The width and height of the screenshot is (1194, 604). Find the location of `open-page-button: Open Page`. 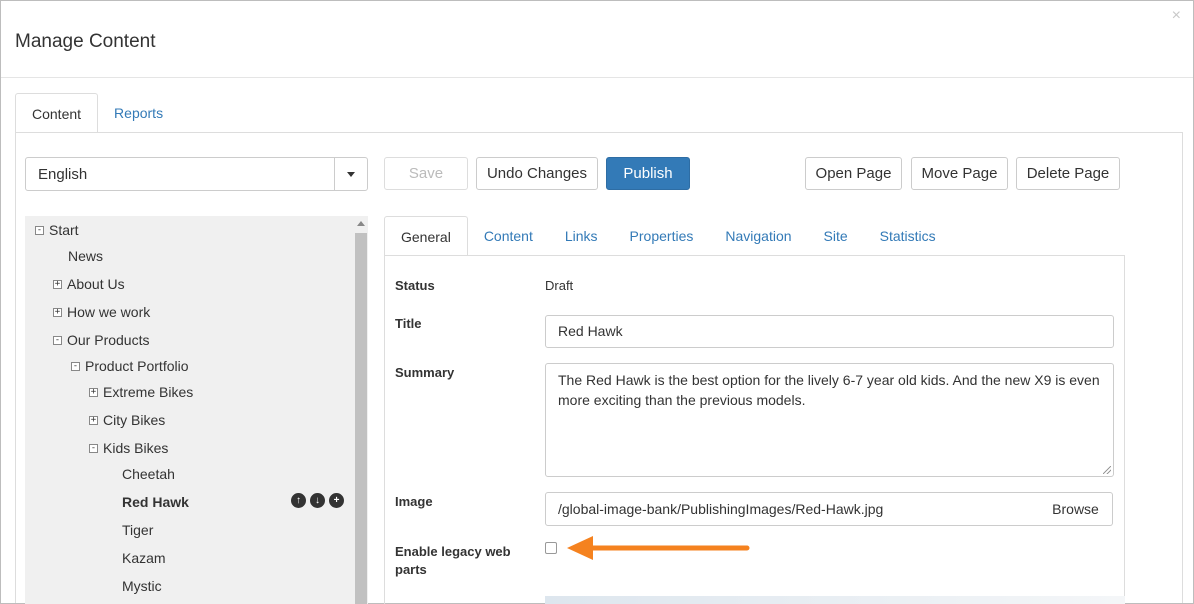

open-page-button: Open Page is located at coordinates (853, 173).